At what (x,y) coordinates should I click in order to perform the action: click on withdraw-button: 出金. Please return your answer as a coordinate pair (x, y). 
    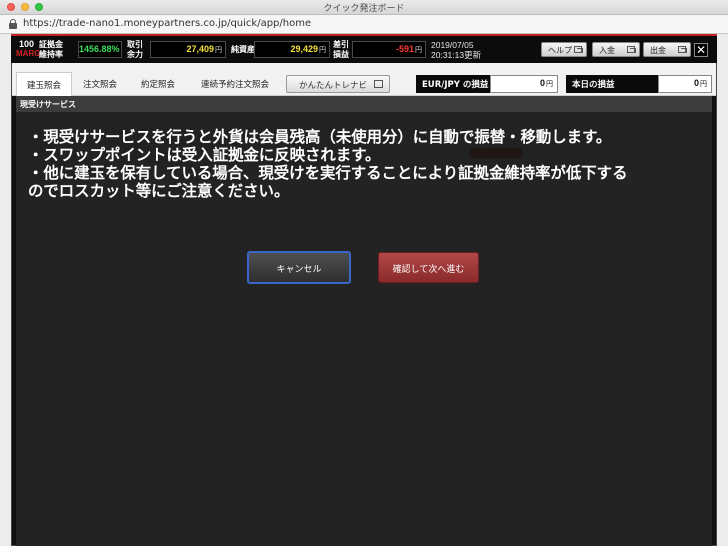
    Looking at the image, I should click on (667, 49).